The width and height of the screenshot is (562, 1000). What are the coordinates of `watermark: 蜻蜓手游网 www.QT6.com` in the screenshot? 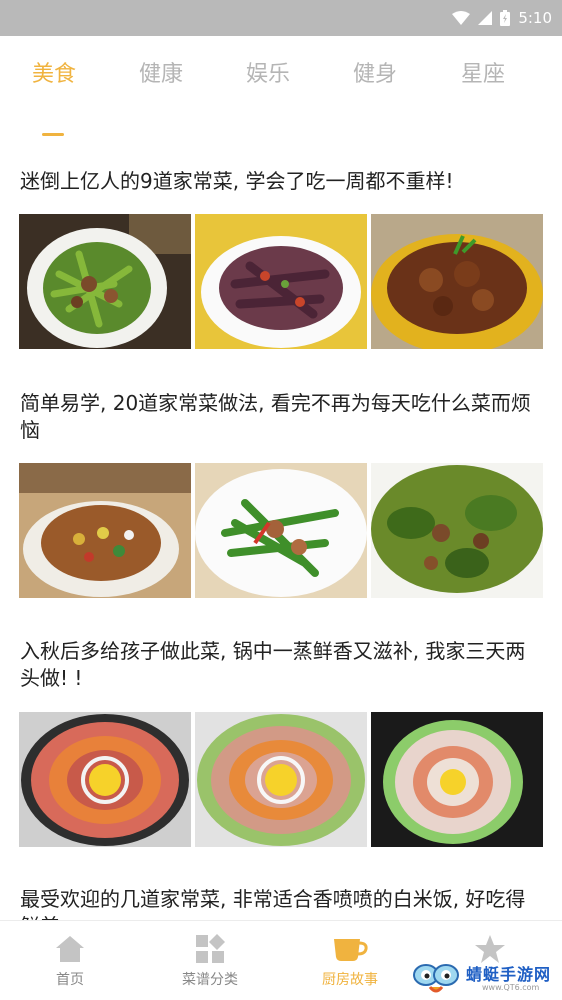 It's located at (487, 977).